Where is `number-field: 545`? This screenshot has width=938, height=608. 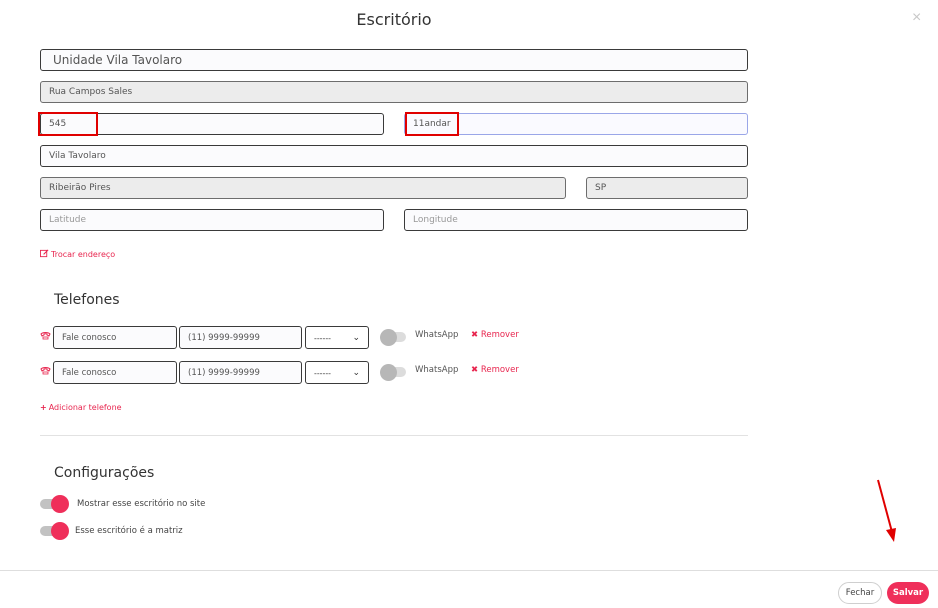 number-field: 545 is located at coordinates (212, 124).